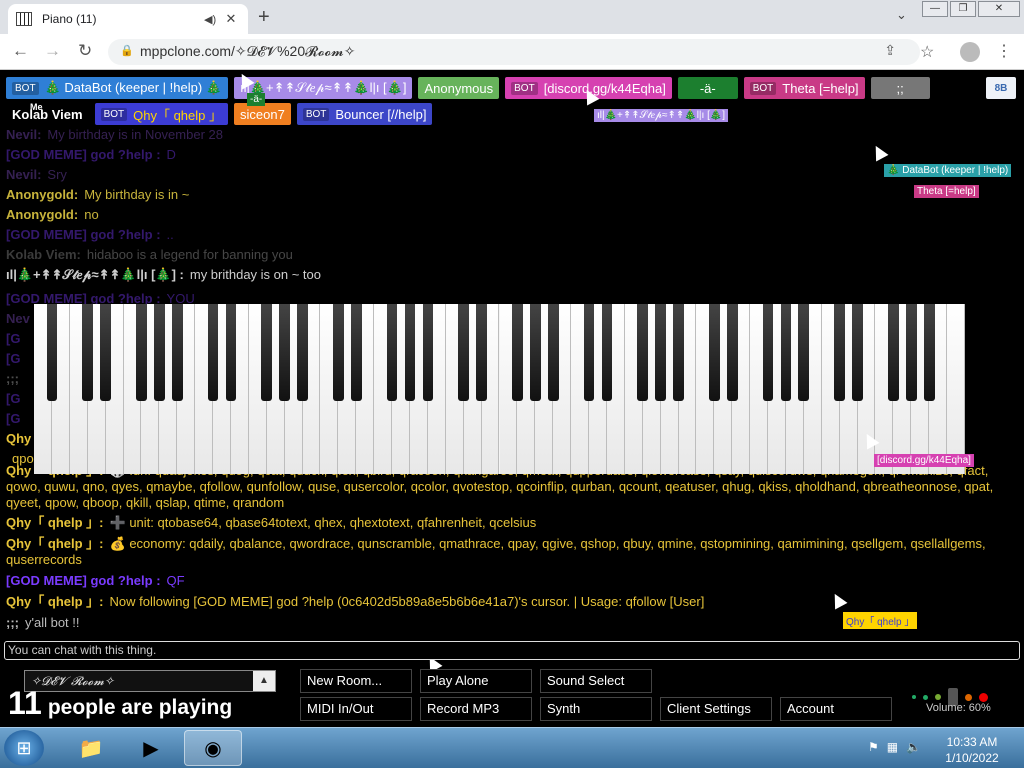  I want to click on player-nametag: BOT 🎄 DataBot (keeper | !help) 🎄, so click(117, 88).